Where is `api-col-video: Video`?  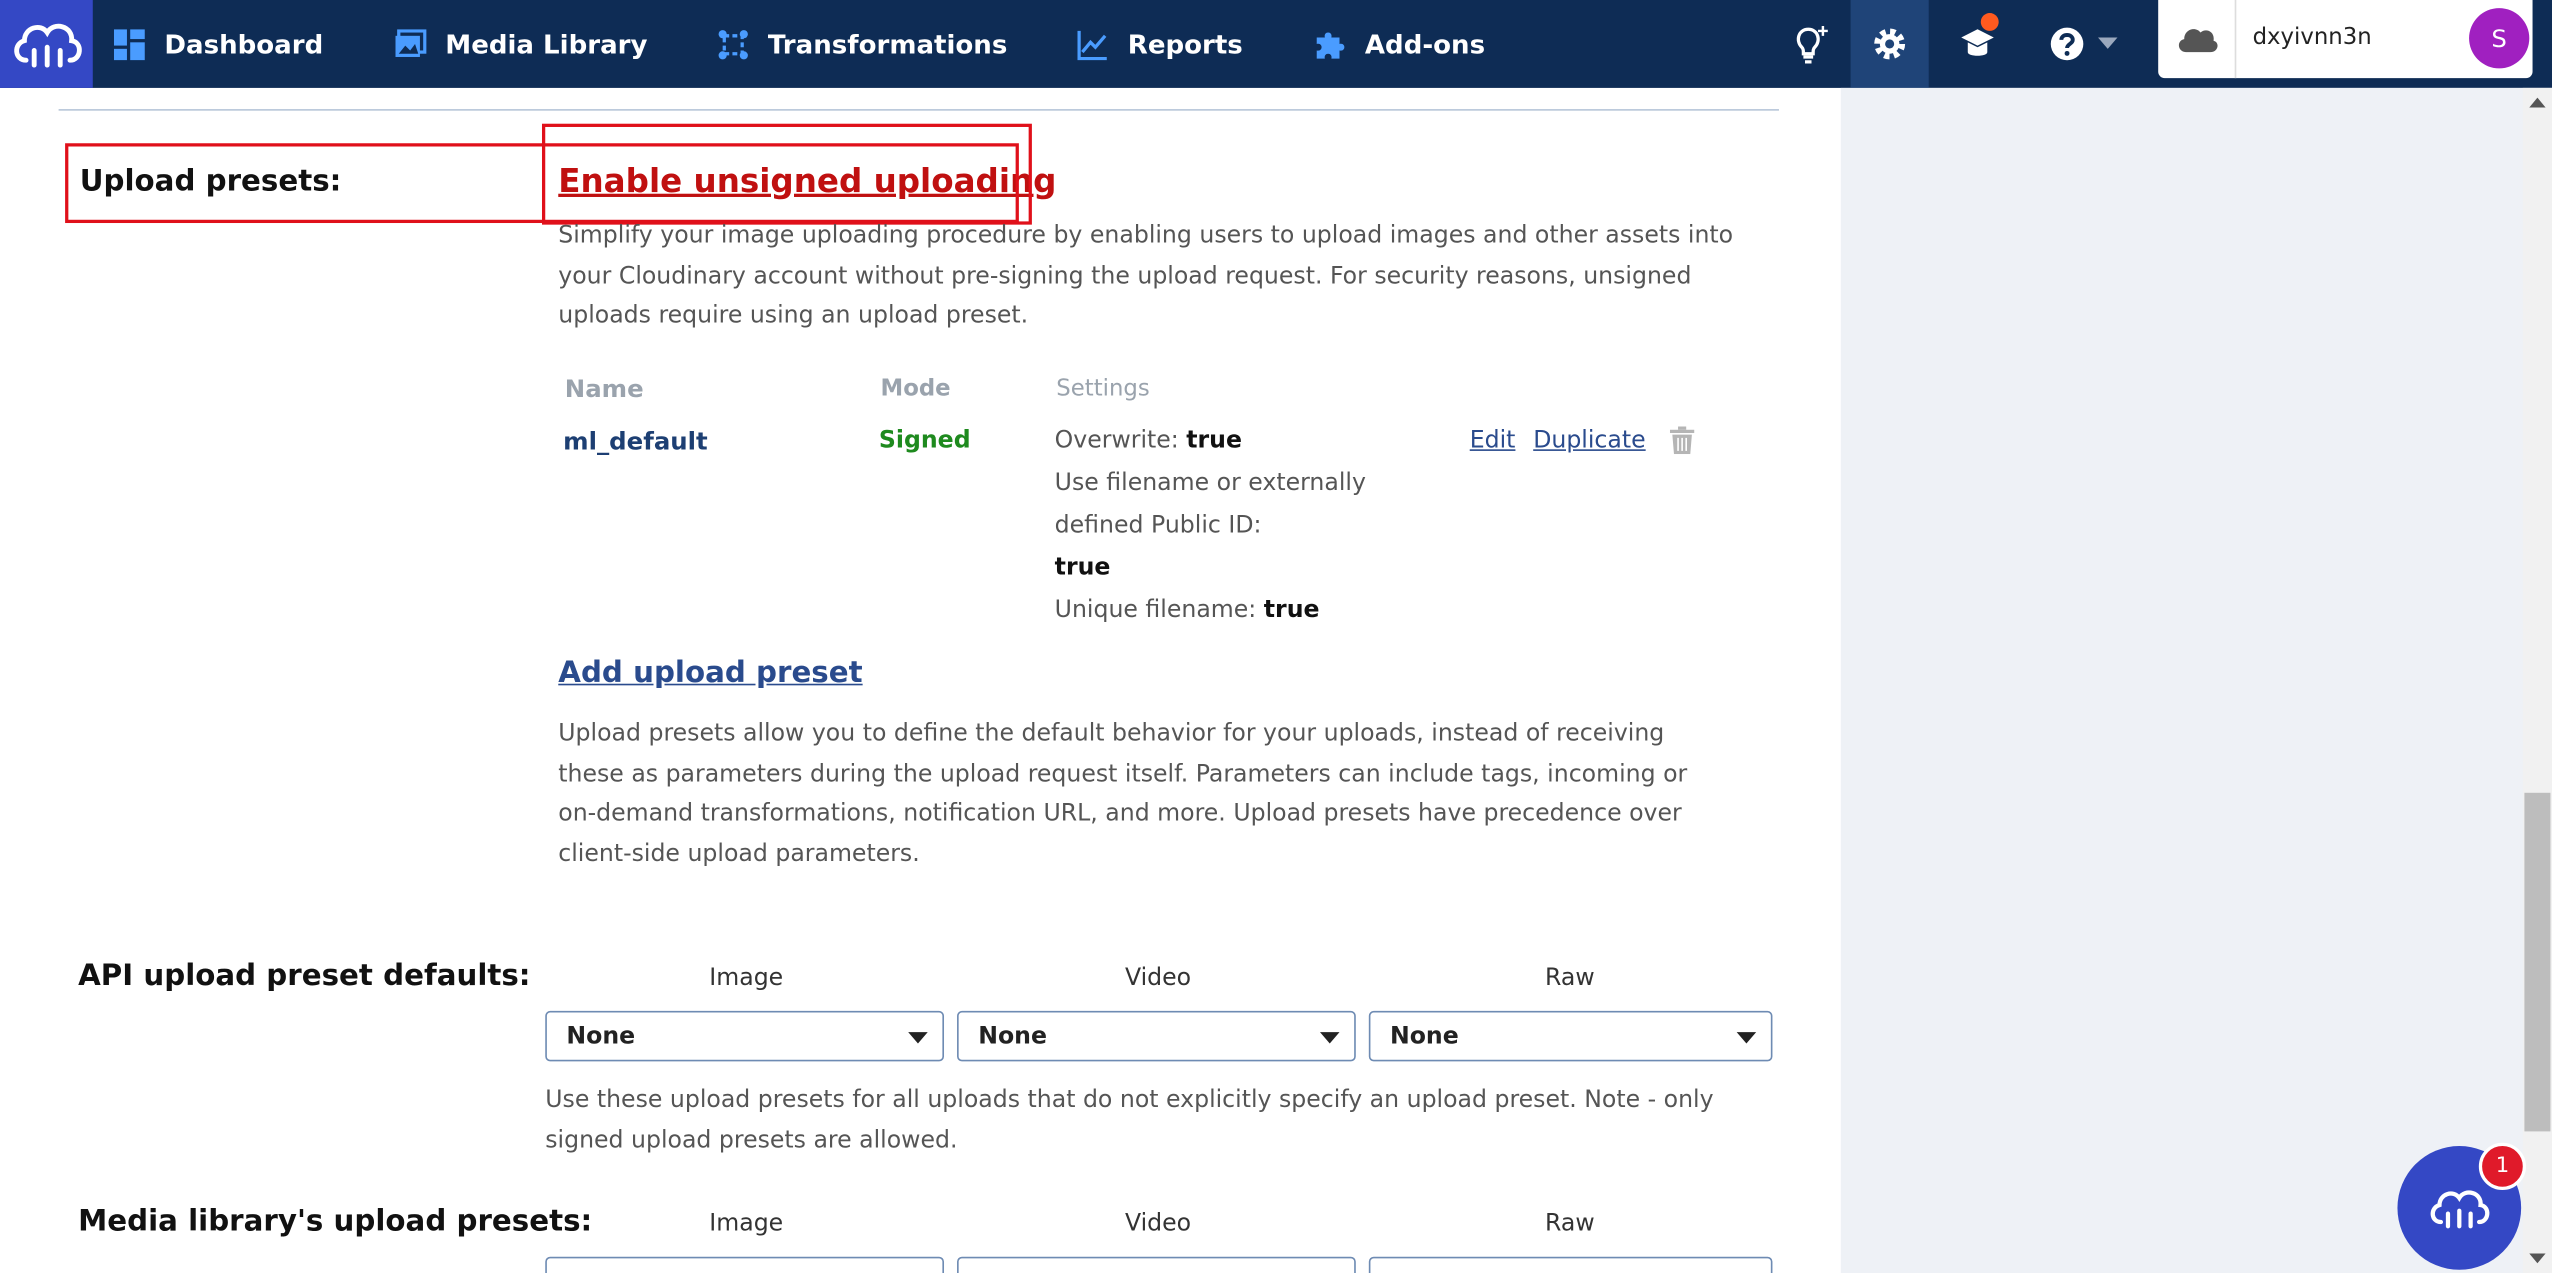 api-col-video: Video is located at coordinates (1158, 978).